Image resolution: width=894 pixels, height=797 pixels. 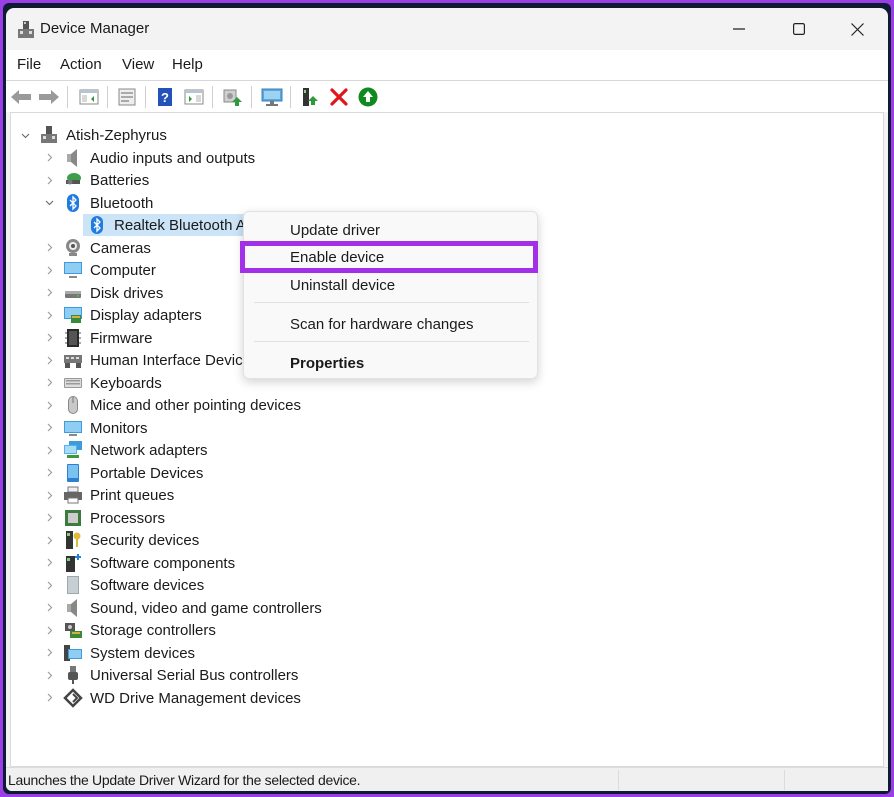 What do you see at coordinates (195, 698) in the screenshot?
I see `tree-category-wd-drive-management-devices: WD Drive Management devices` at bounding box center [195, 698].